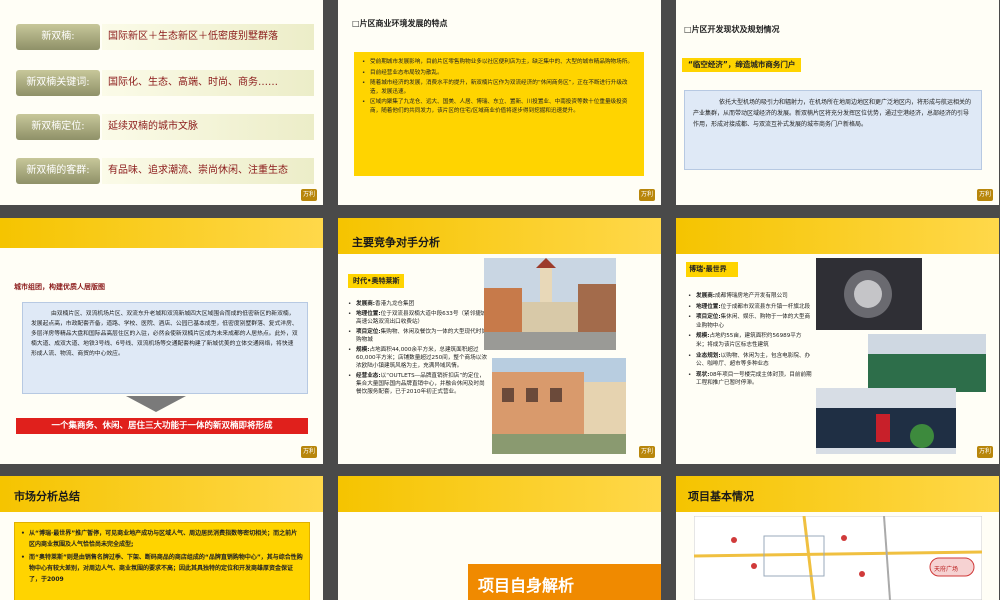 This screenshot has width=1000, height=600. I want to click on info-item: 地理位置:位于成都市双流县东升镇一杆旗北段, so click(750, 307).